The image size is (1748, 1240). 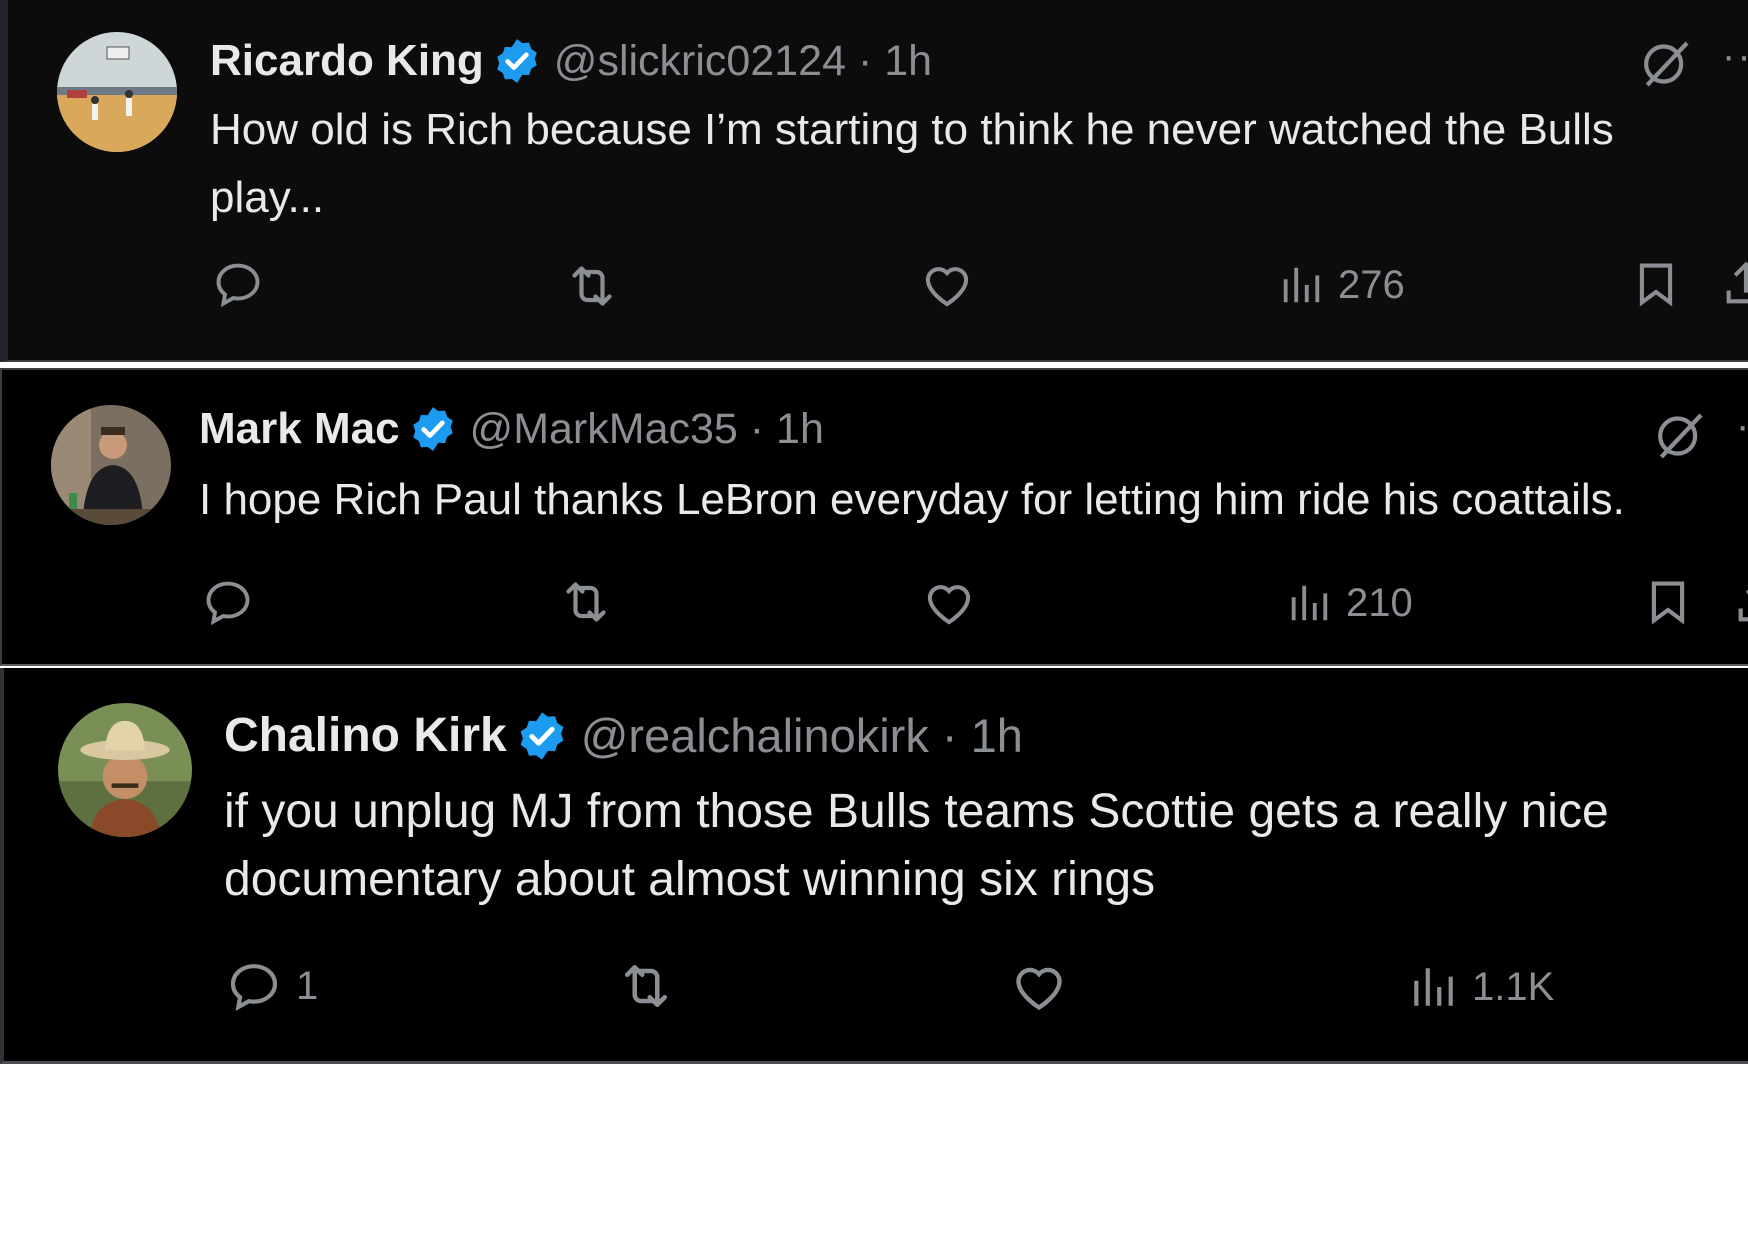 I want to click on views-button: 276, so click(x=1341, y=285).